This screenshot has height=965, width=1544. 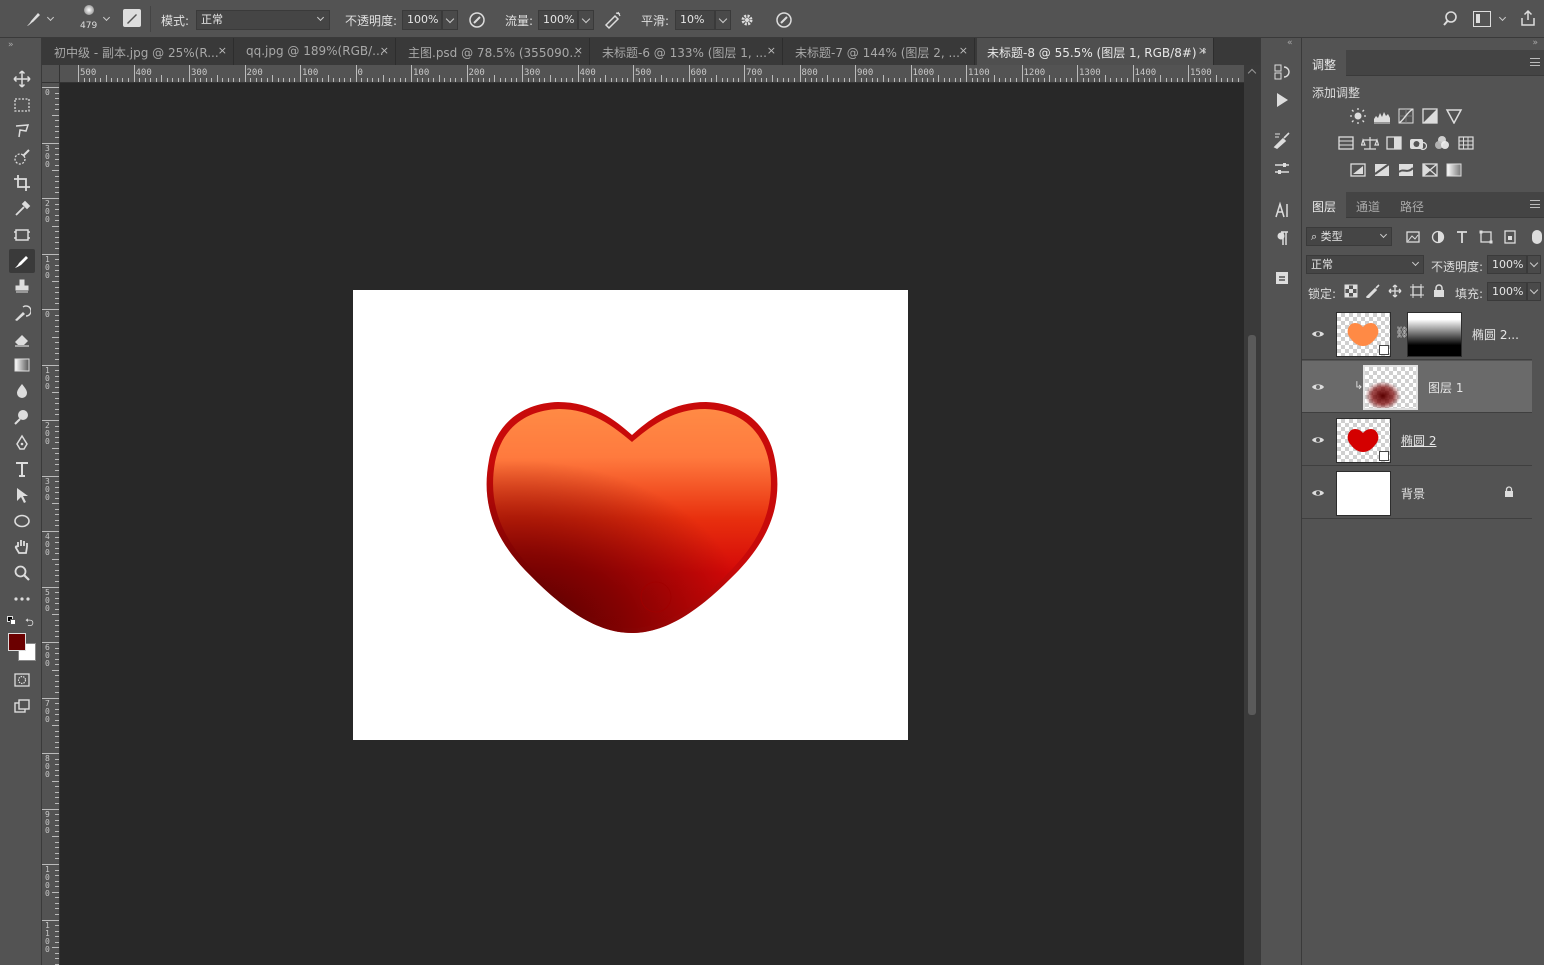 What do you see at coordinates (477, 20) in the screenshot?
I see `pressure-opacity-icon` at bounding box center [477, 20].